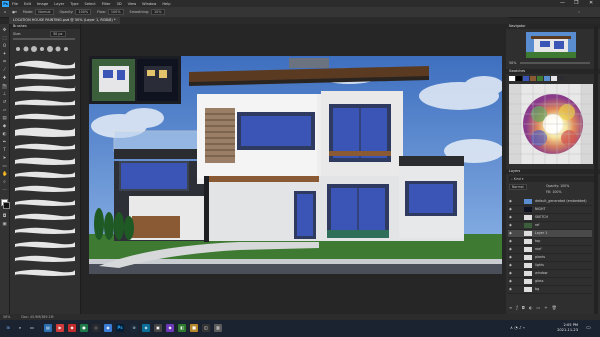 Image resolution: width=600 pixels, height=337 pixels. I want to click on task-view-icon: ▭, so click(32, 328).